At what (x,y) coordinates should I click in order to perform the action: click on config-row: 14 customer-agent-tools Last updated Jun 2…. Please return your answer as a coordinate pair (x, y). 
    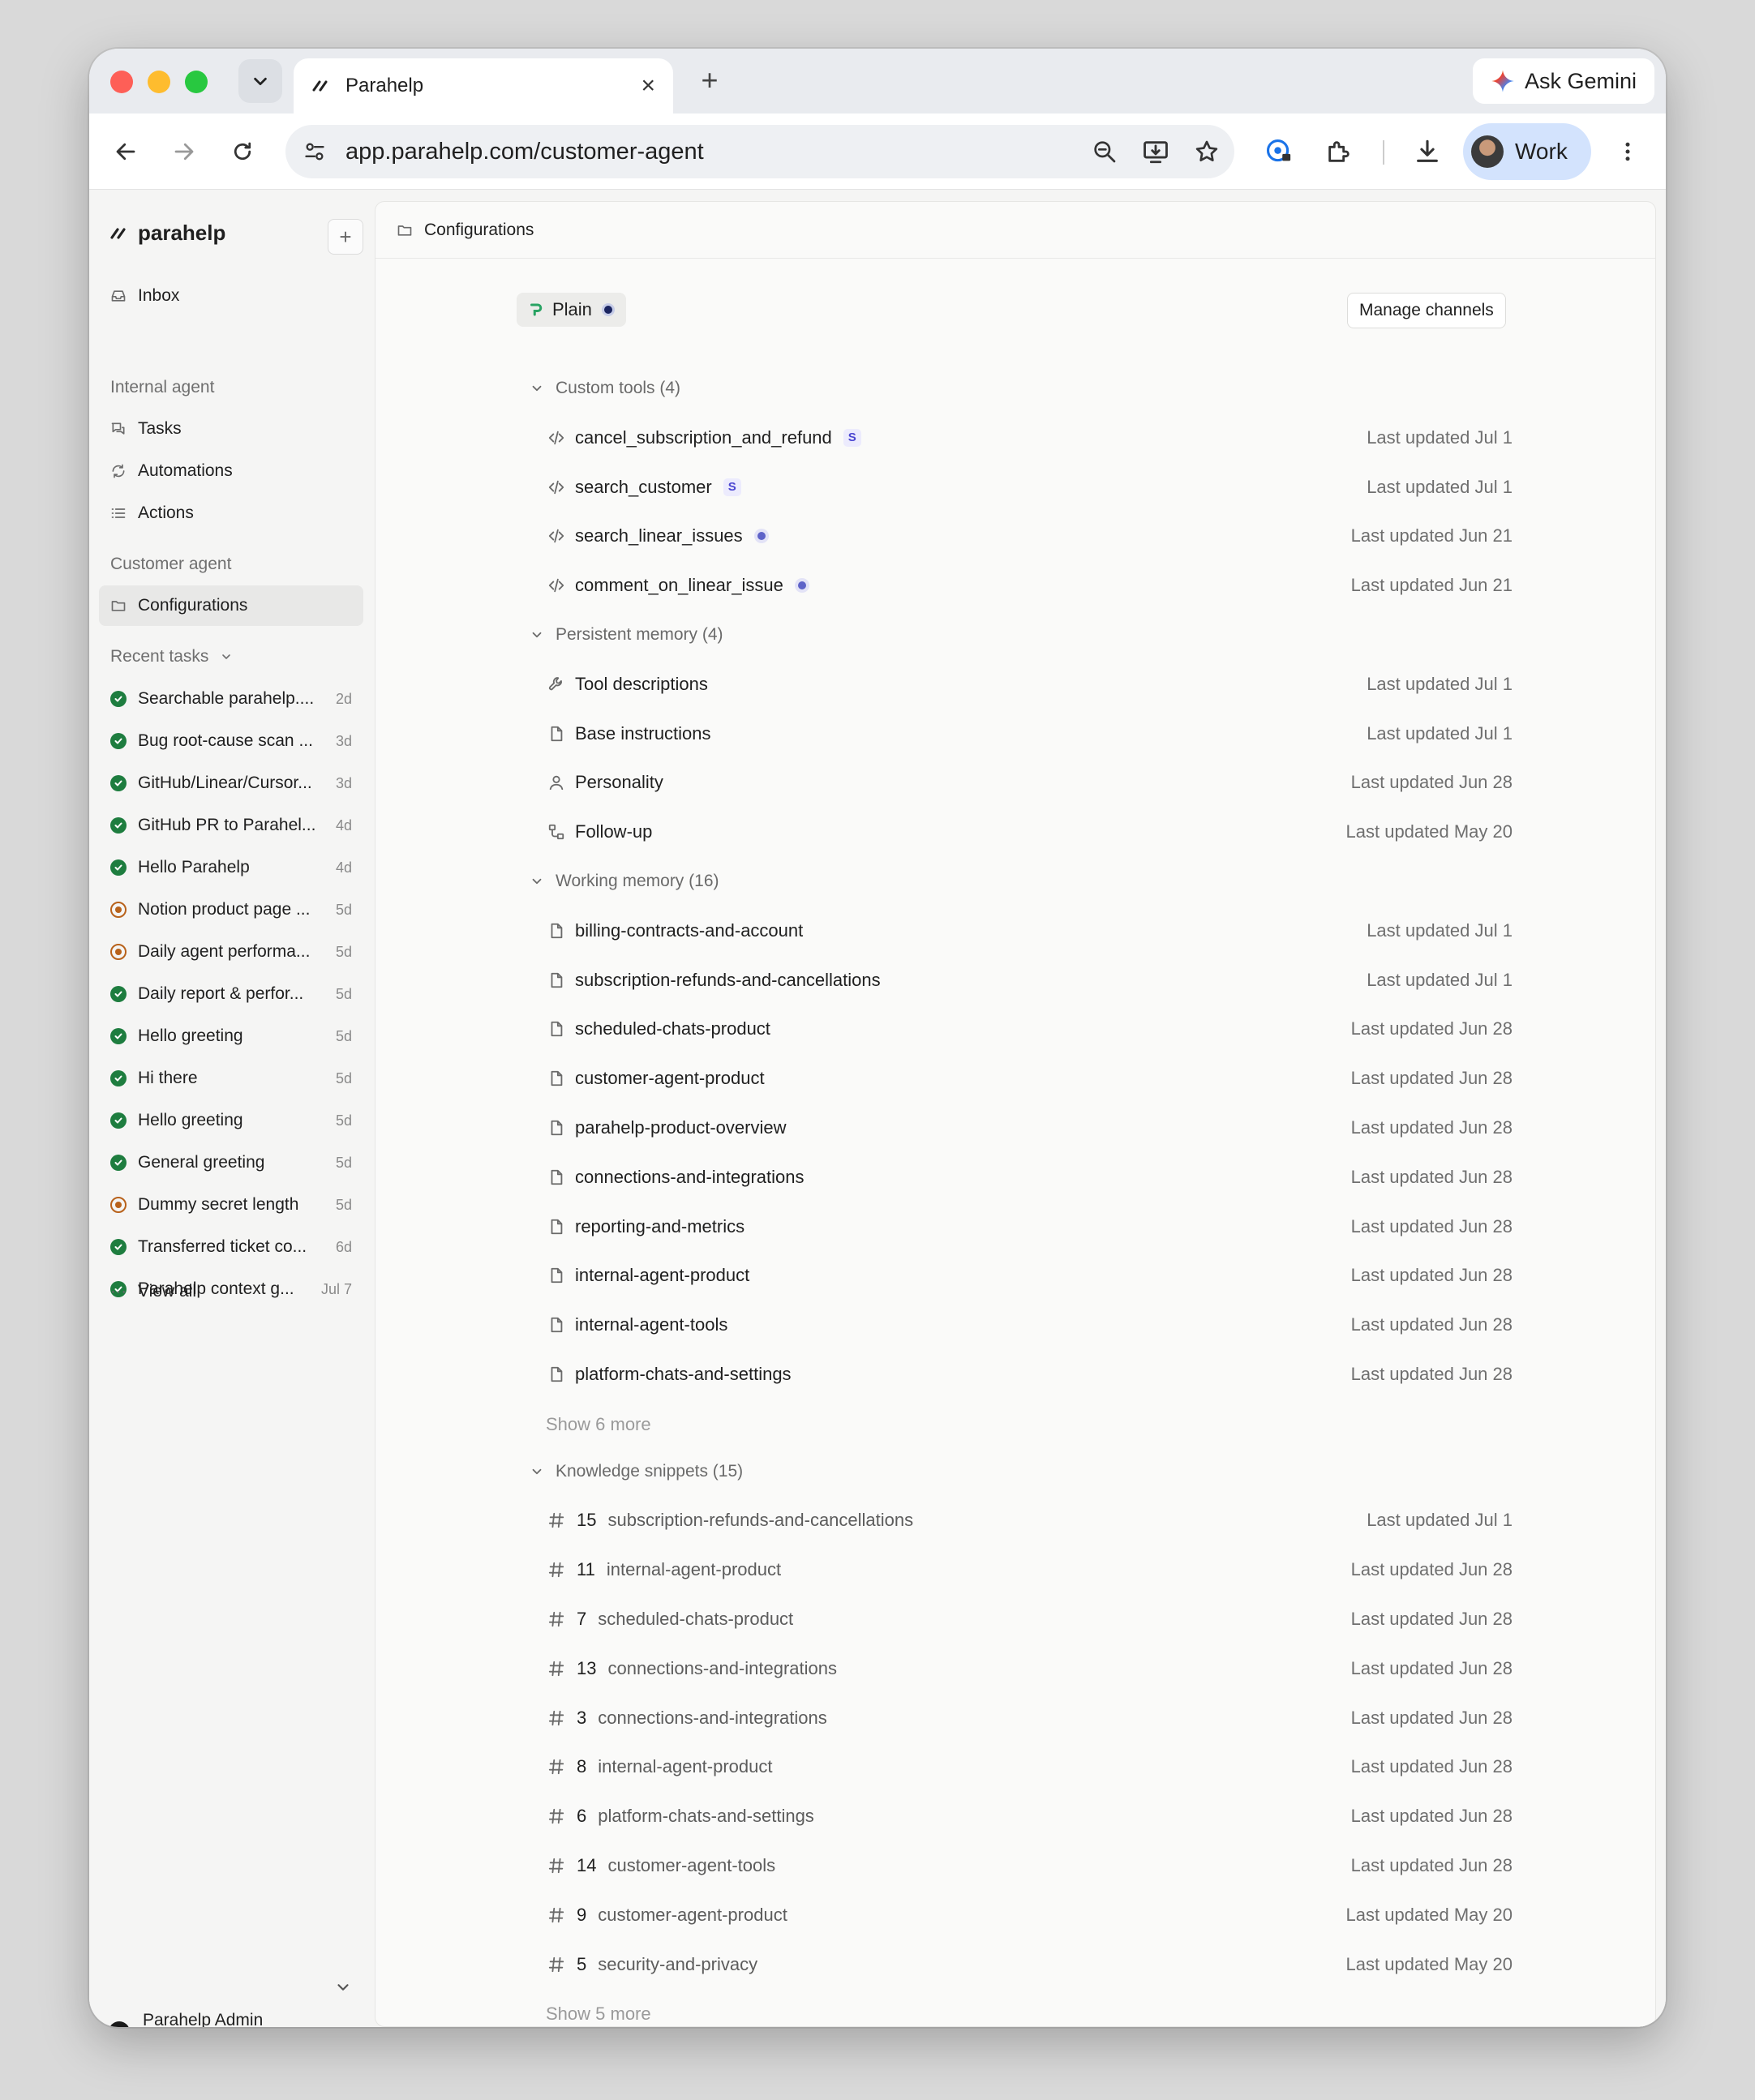
    Looking at the image, I should click on (1029, 1865).